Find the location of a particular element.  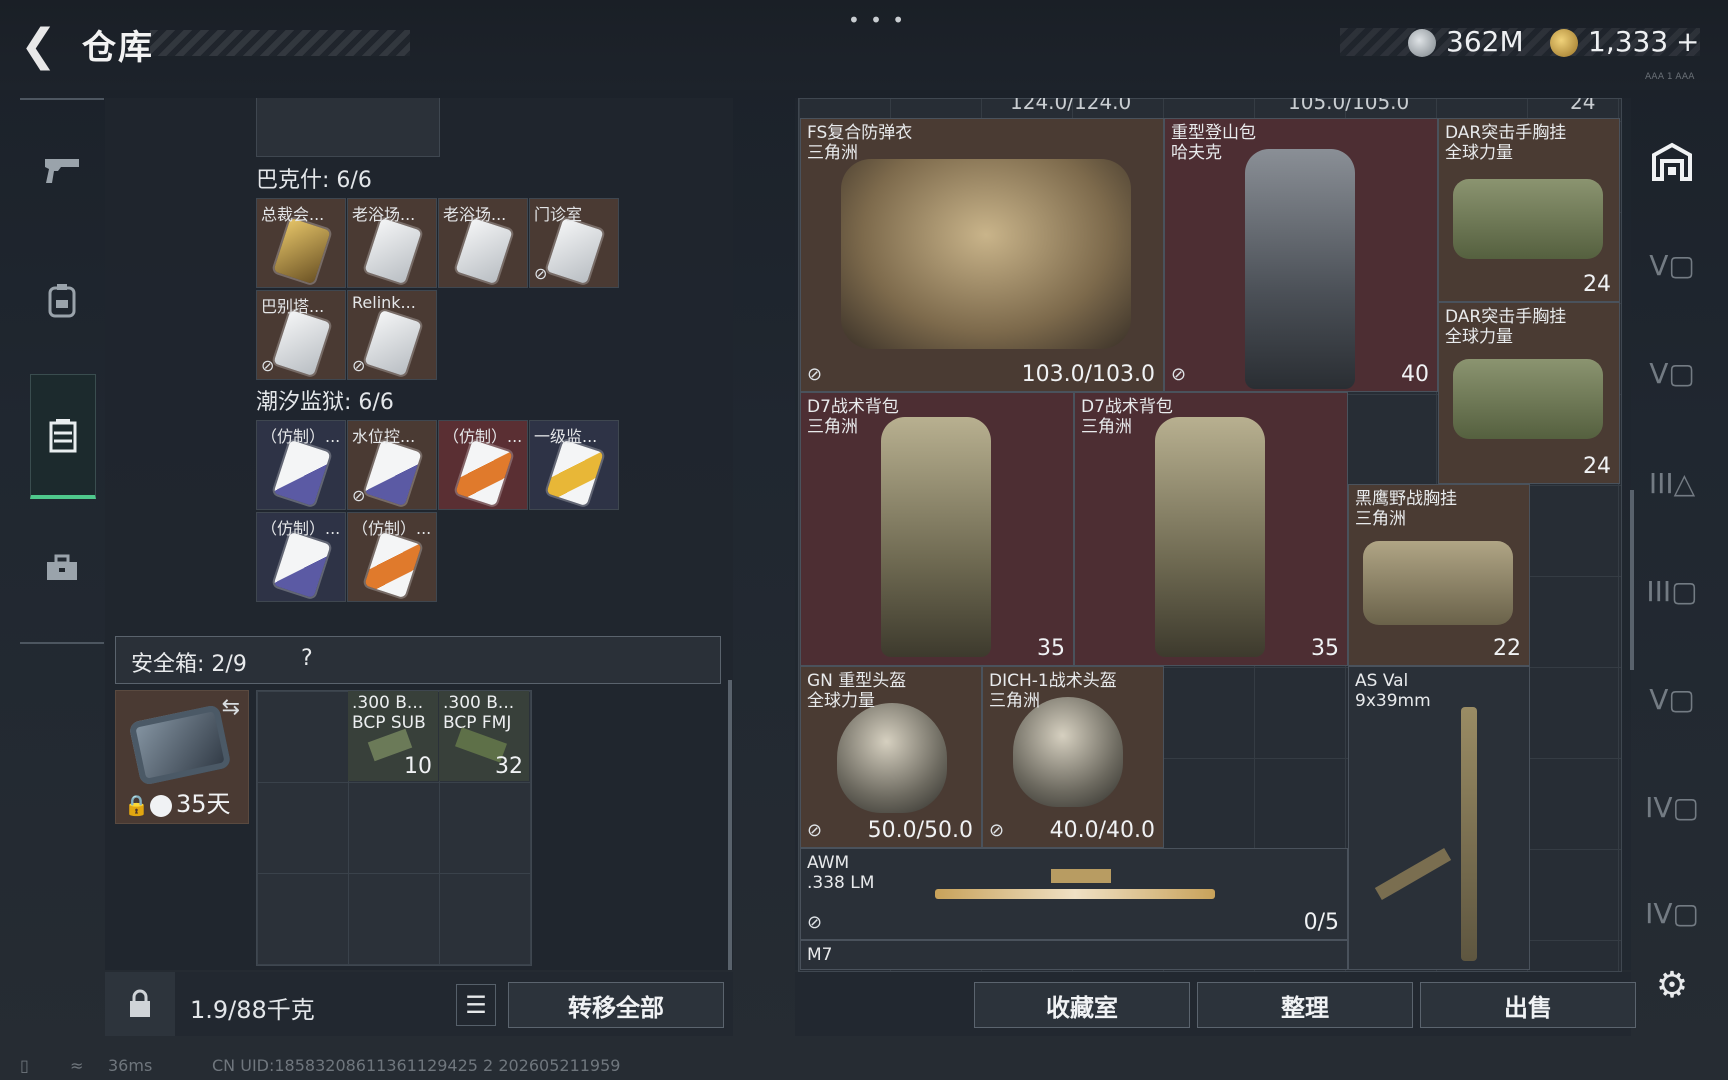

key-card-cell: 门诊室 ⊘ is located at coordinates (574, 243).